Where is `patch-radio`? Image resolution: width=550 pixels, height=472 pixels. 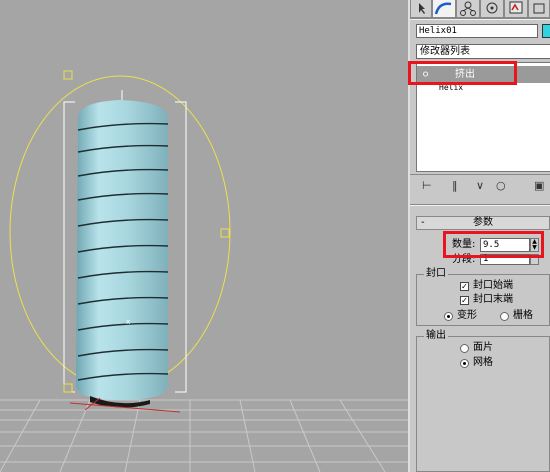 patch-radio is located at coordinates (464, 348).